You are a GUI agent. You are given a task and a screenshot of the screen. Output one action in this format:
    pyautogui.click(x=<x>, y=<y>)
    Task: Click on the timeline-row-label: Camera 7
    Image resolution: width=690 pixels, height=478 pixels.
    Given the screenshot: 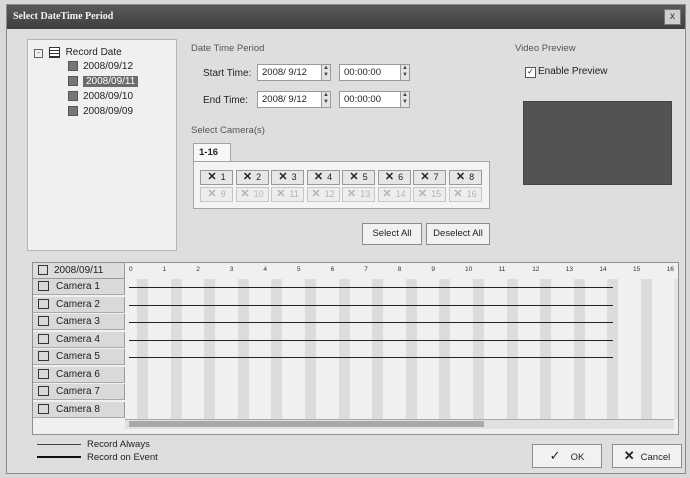 What is the action you would take?
    pyautogui.click(x=78, y=391)
    